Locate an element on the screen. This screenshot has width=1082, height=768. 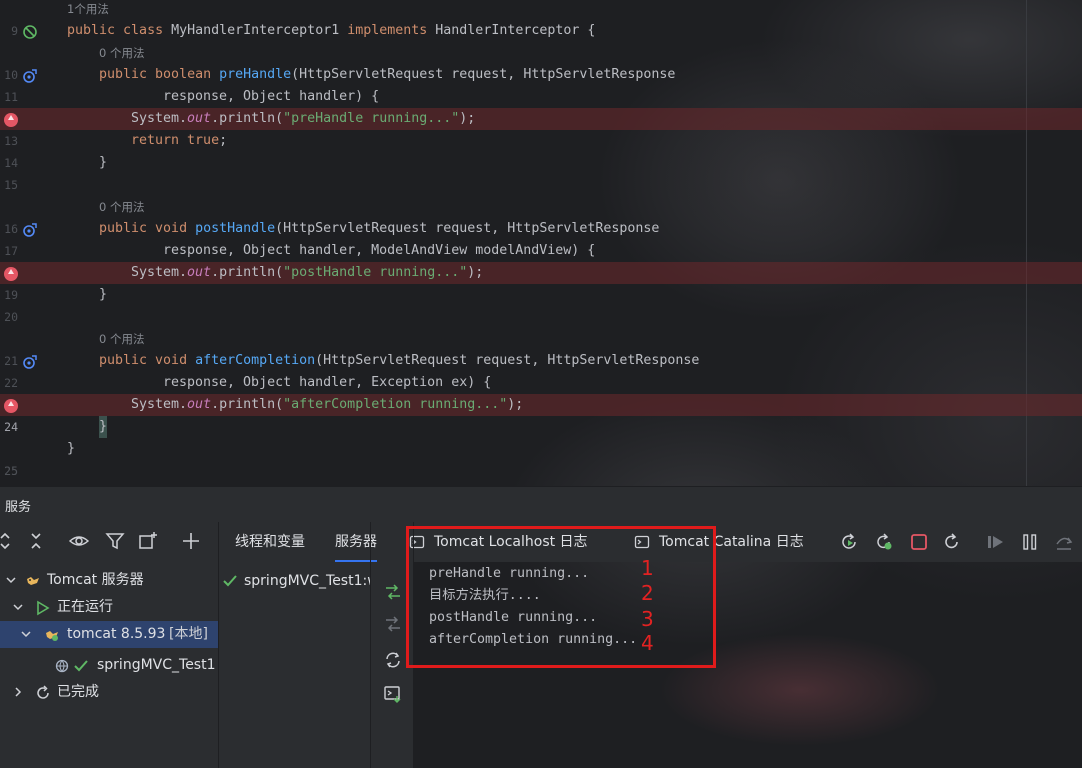
tree-item-tag: [本地] is located at coordinates (188, 634).